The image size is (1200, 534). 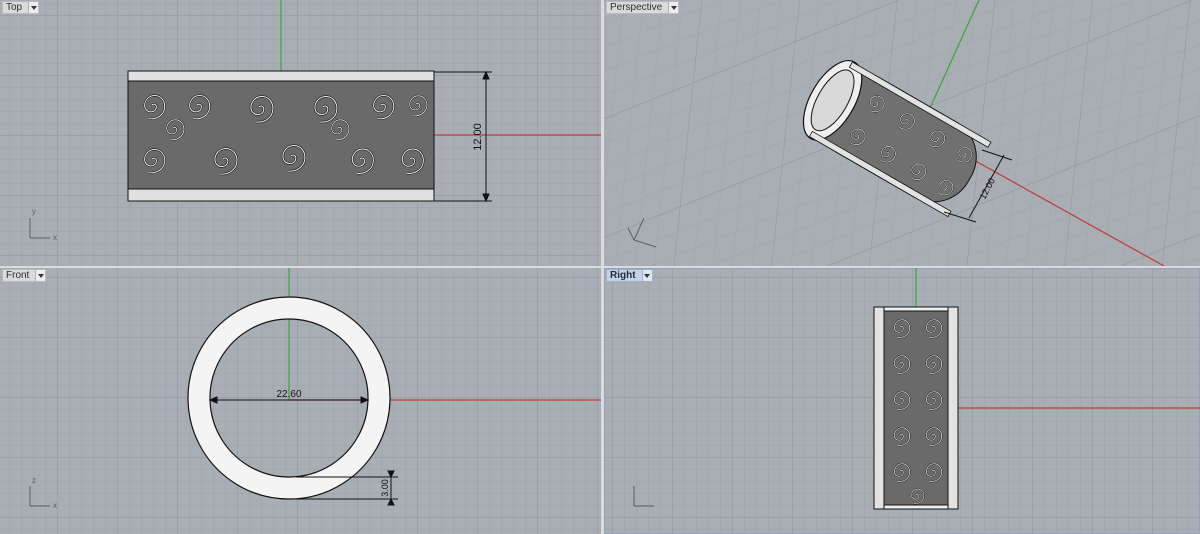 I want to click on viewport-tab-perspective: Perspective, so click(x=643, y=7).